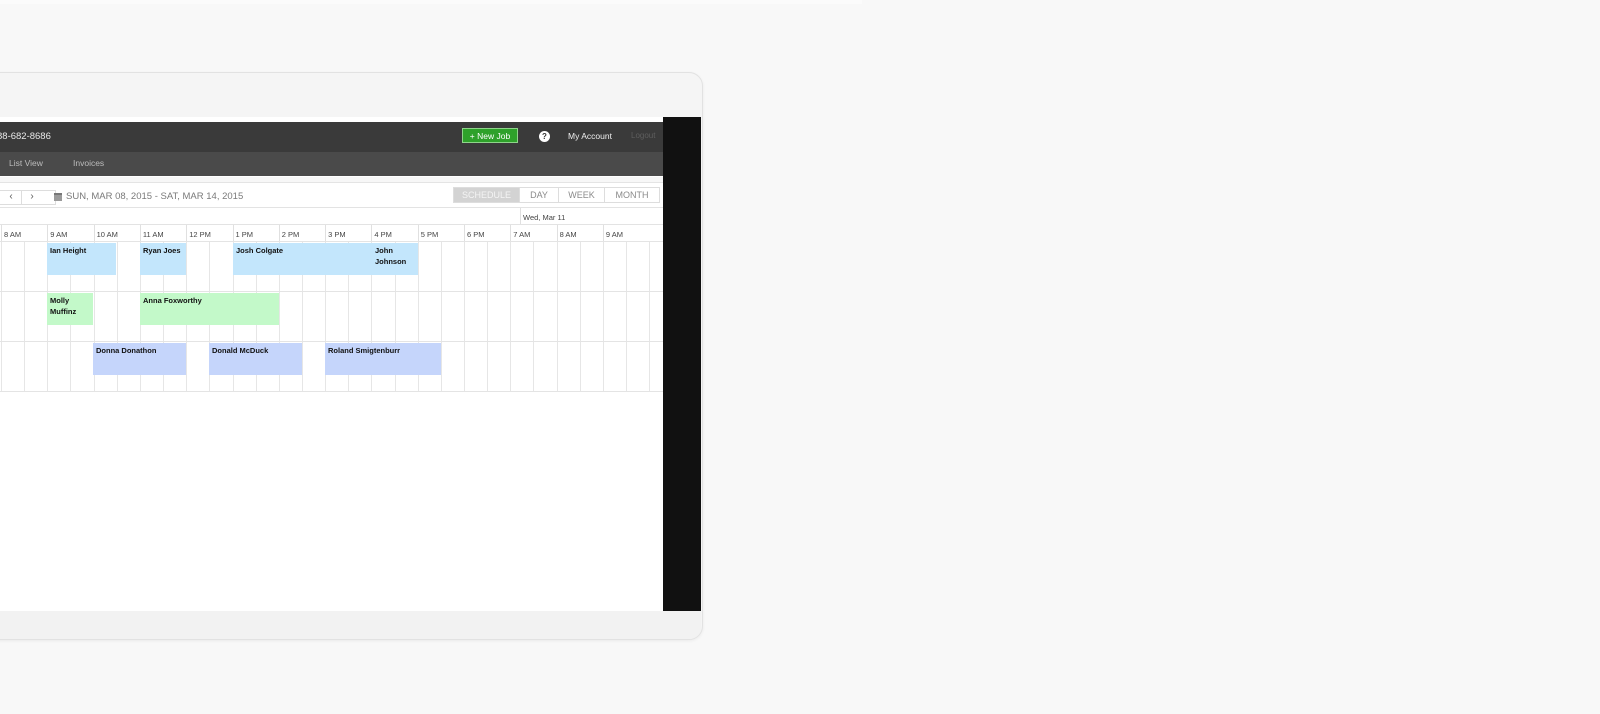  Describe the element at coordinates (590, 136) in the screenshot. I see `my-account-link: My Account` at that location.